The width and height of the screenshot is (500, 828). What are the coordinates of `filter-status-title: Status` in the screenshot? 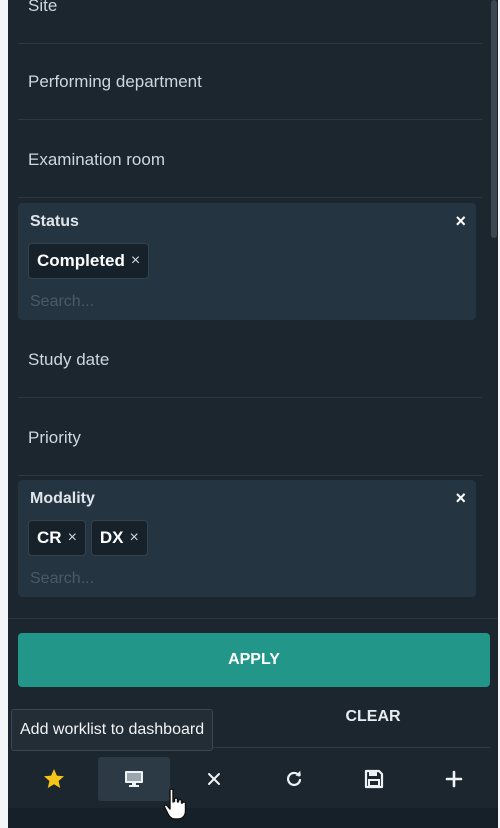 It's located at (54, 221).